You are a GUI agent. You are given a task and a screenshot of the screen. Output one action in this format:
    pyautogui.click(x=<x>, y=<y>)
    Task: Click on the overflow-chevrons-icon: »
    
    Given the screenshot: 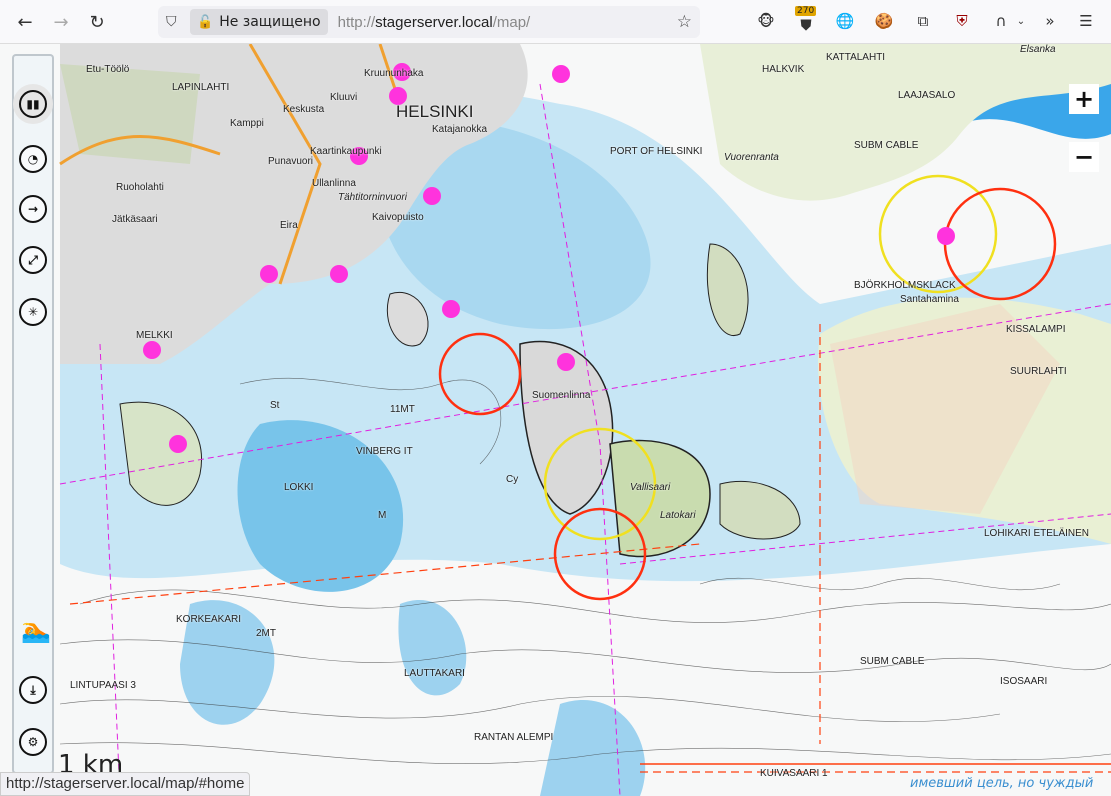 What is the action you would take?
    pyautogui.click(x=1050, y=21)
    